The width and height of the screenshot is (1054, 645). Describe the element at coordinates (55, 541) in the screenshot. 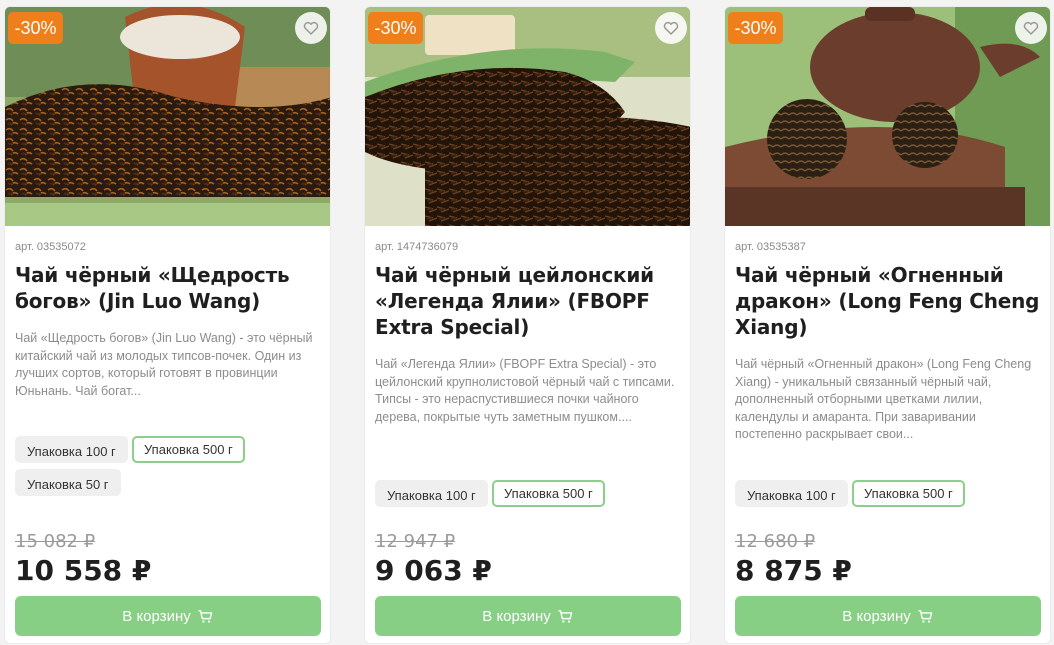

I see `old-price: 15 082 ₽` at that location.